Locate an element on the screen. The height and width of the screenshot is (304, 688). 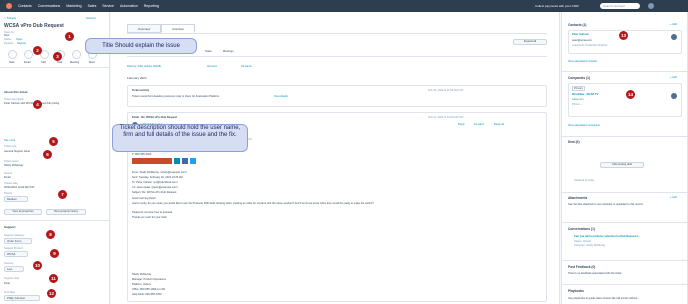
tab-overview-label: Overview is located at coordinates (144, 29).